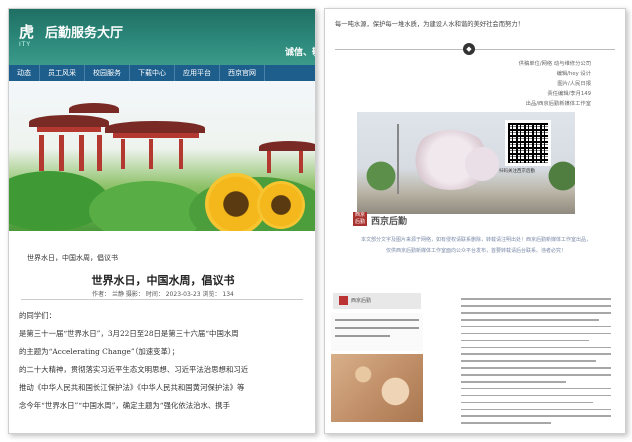  What do you see at coordinates (360, 219) in the screenshot?
I see `brand-logo-icon: 西京 后勤` at bounding box center [360, 219].